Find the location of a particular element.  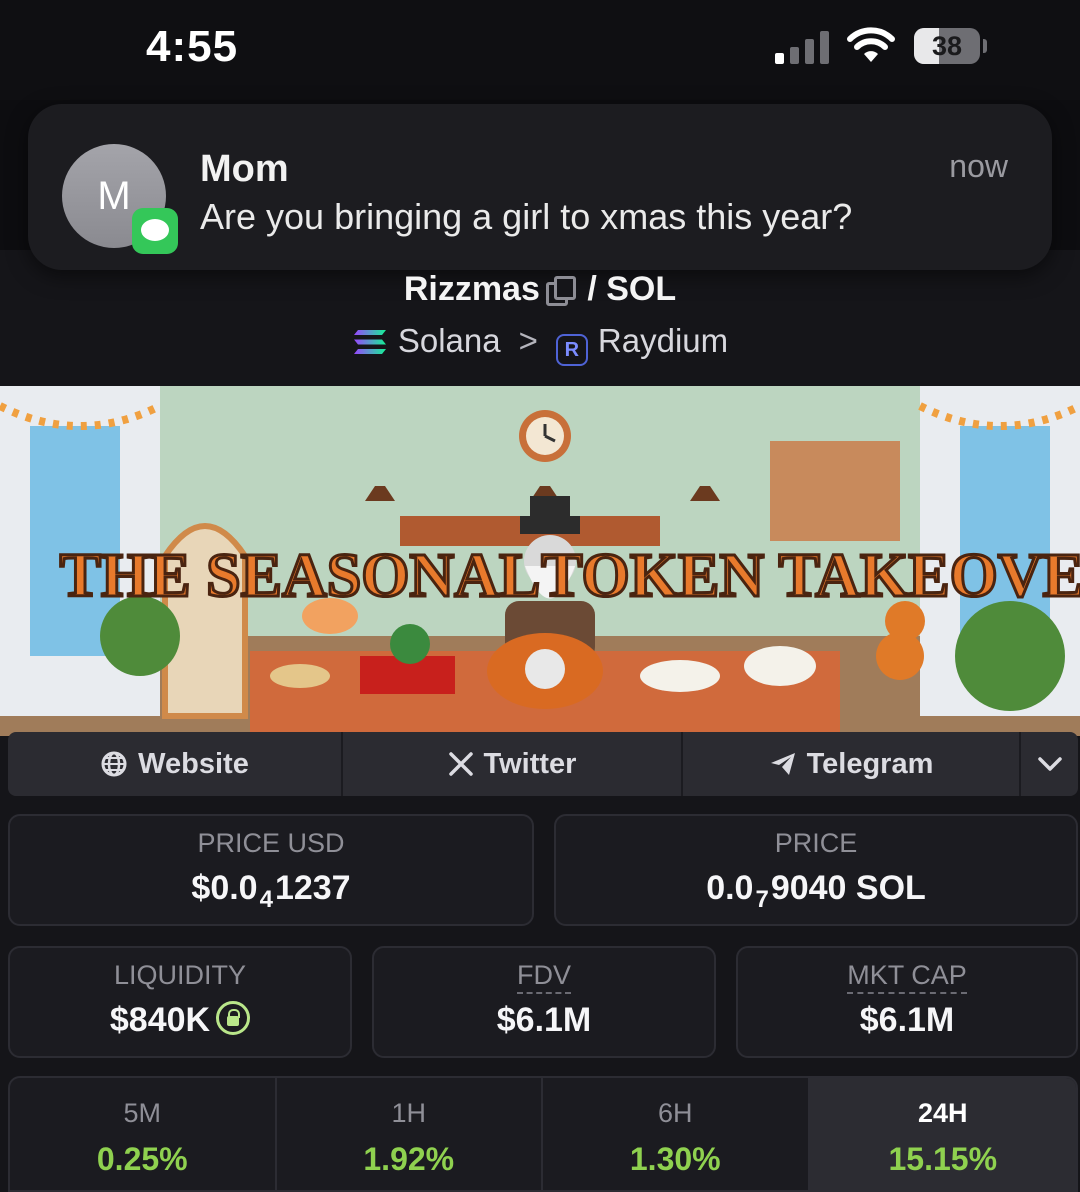

pair-title: Rizzmas / SOL is located at coordinates (540, 289).